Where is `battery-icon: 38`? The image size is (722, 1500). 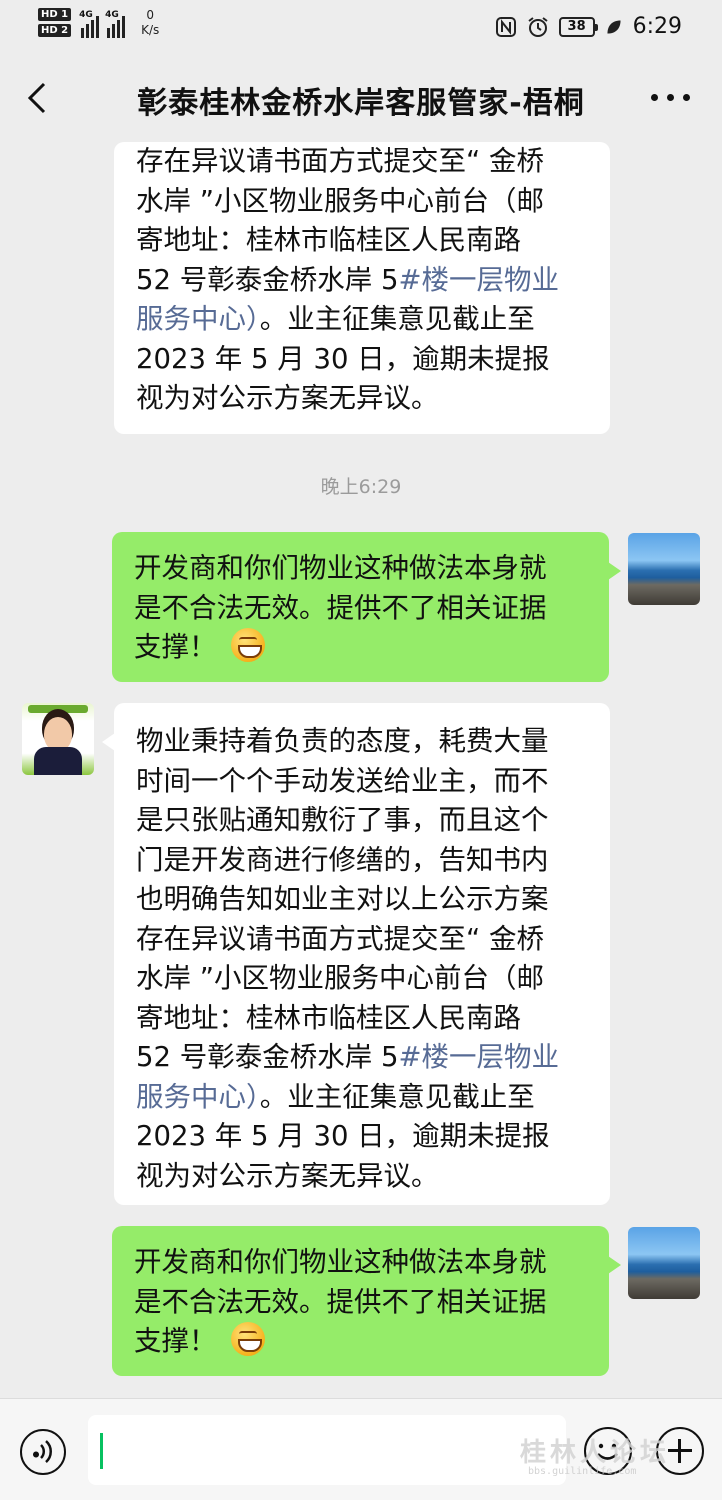
battery-icon: 38 is located at coordinates (578, 26).